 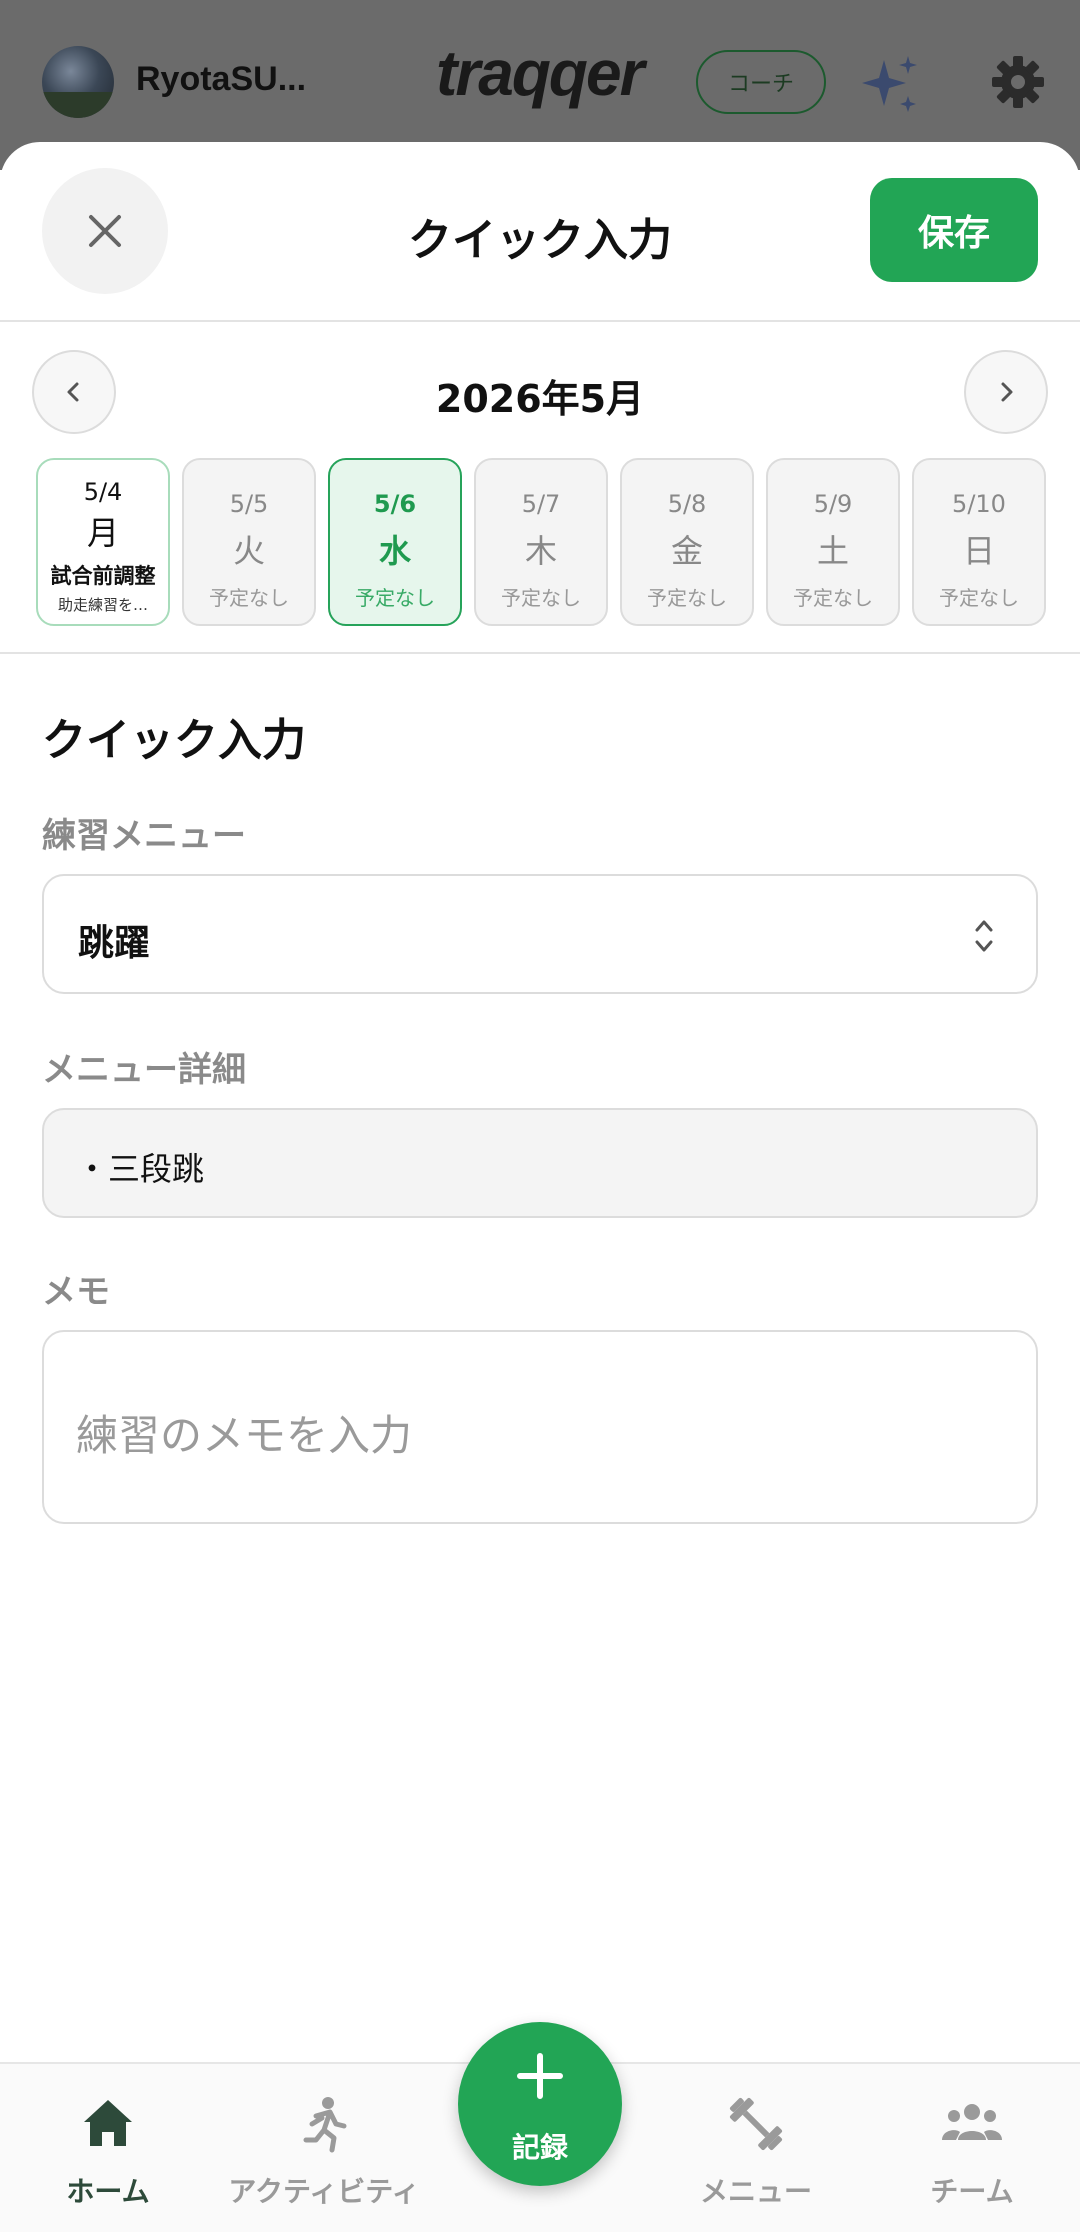 I want to click on day-card: 5/8 金 予定なし, so click(x=687, y=542).